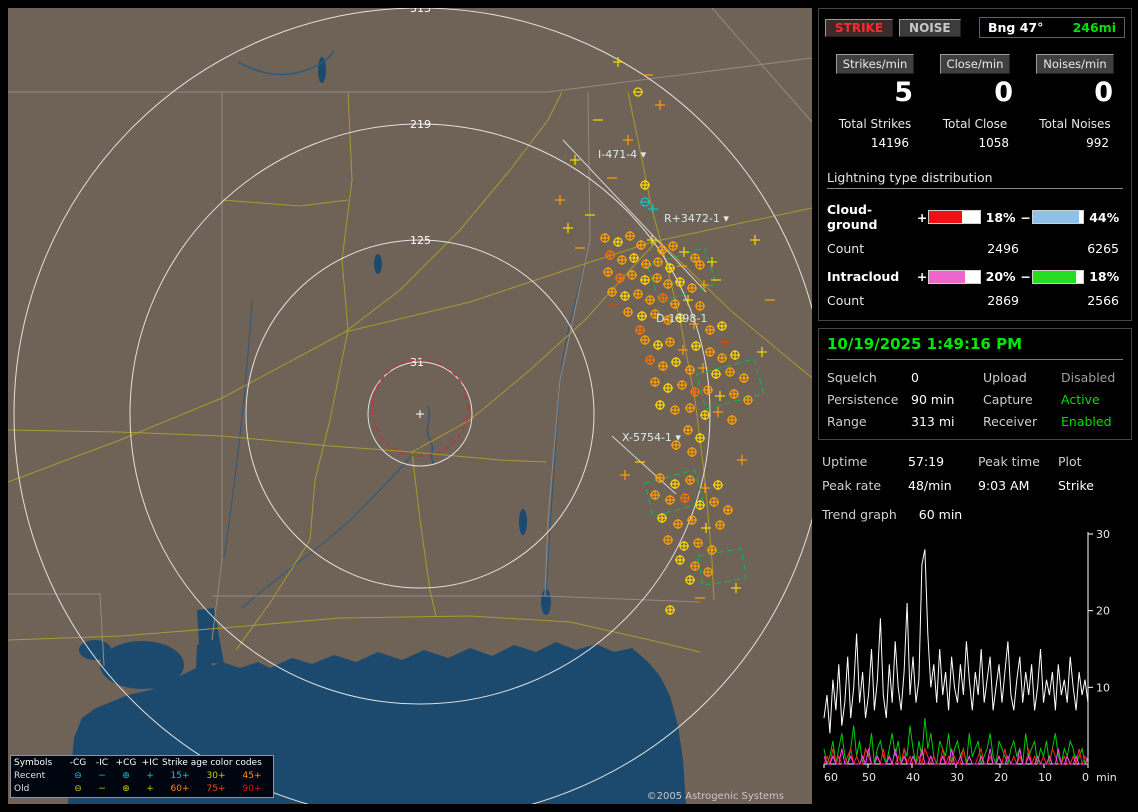 Image resolution: width=1138 pixels, height=812 pixels. What do you see at coordinates (1054, 276) in the screenshot?
I see `ic-negative-fill` at bounding box center [1054, 276].